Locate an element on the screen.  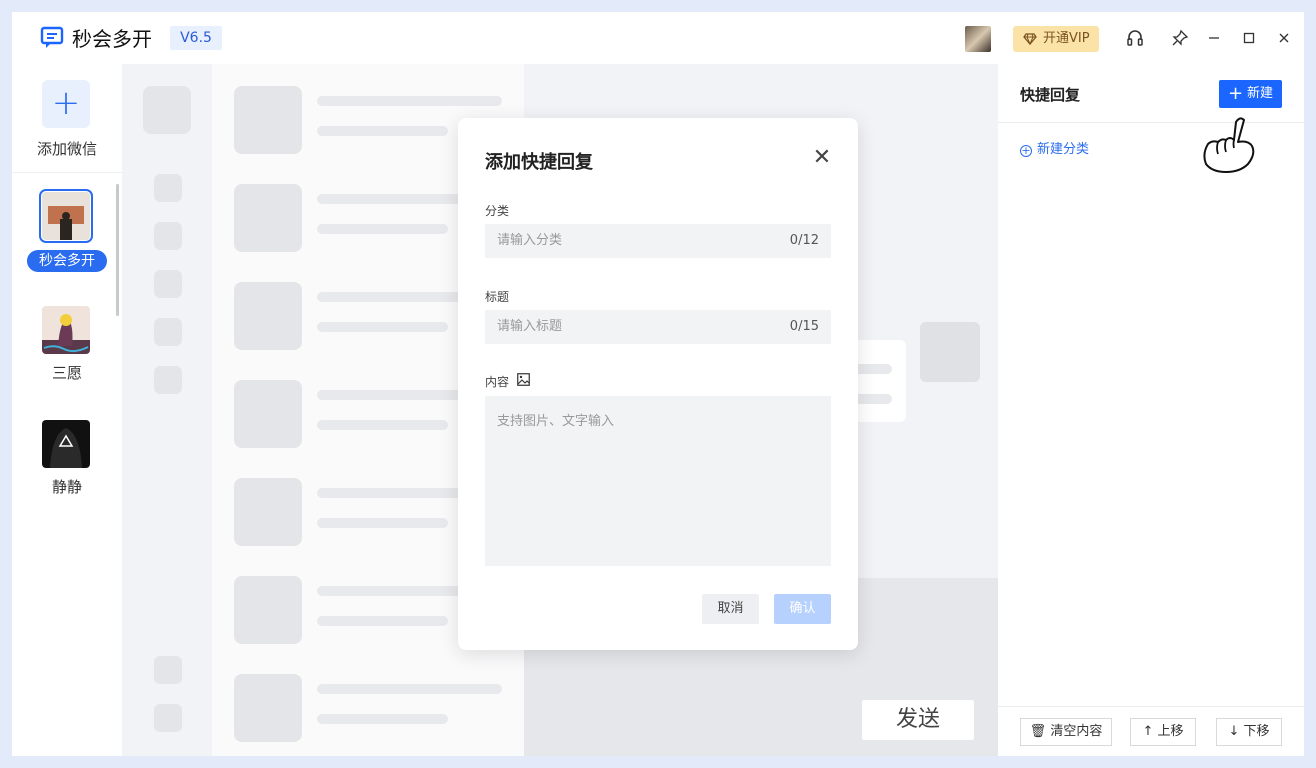
panel-title: 快捷回复 is located at coordinates (1050, 95).